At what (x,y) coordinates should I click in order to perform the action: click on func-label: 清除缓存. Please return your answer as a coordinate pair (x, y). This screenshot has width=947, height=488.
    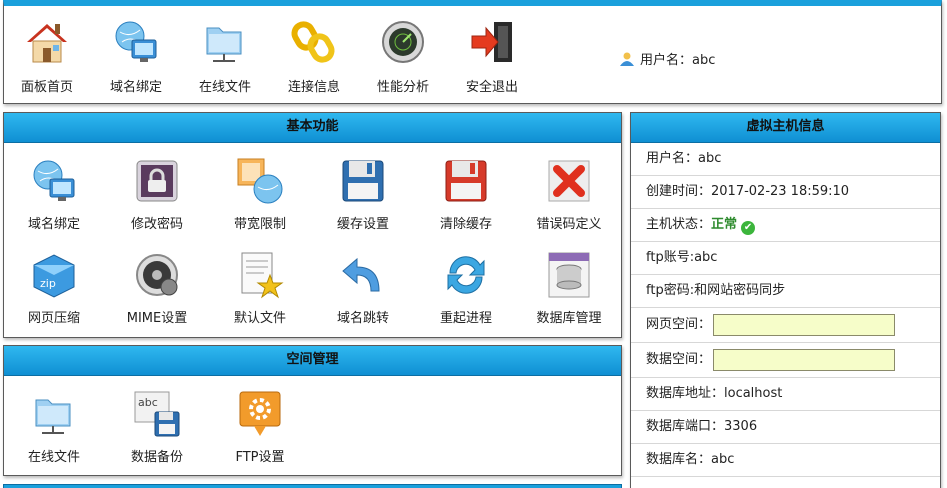
    Looking at the image, I should click on (465, 224).